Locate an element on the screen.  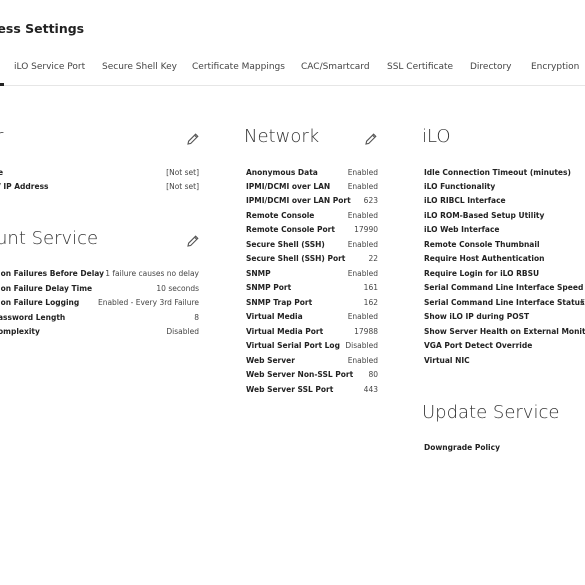
setting-value: 17990 is located at coordinates (366, 229).